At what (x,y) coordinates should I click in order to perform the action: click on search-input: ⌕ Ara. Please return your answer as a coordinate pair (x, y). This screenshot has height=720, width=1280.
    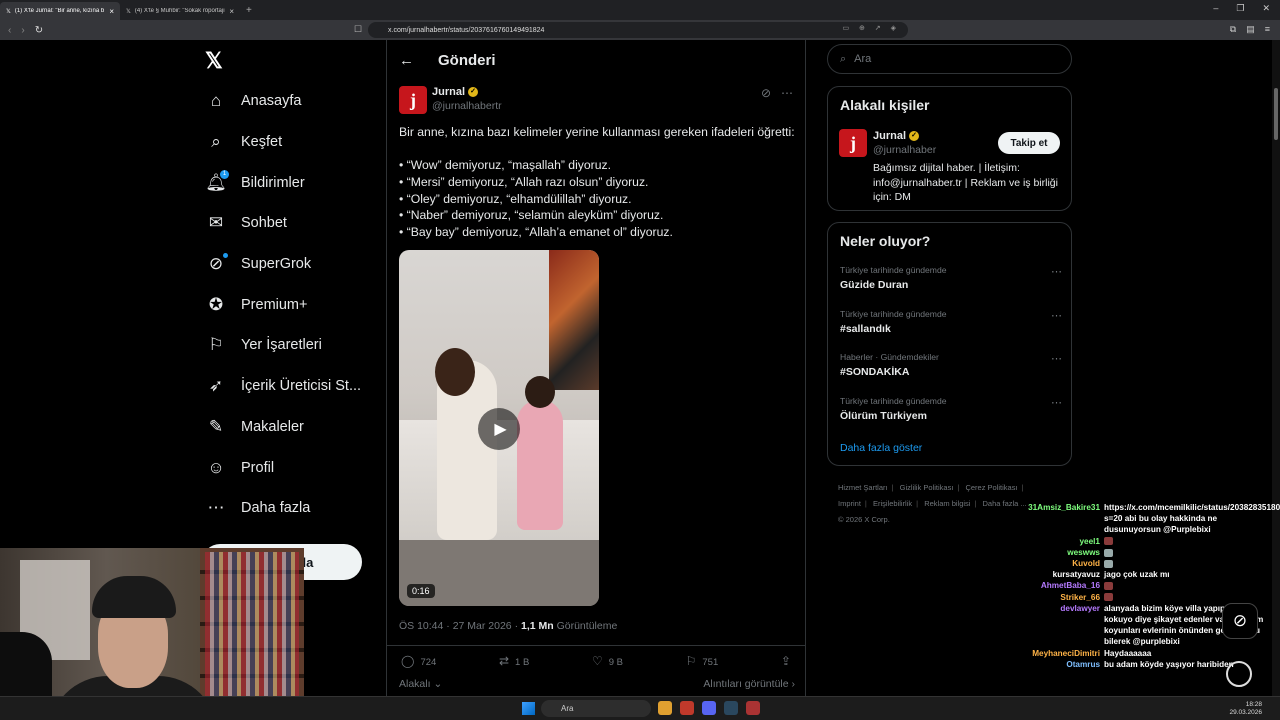
    Looking at the image, I should click on (949, 59).